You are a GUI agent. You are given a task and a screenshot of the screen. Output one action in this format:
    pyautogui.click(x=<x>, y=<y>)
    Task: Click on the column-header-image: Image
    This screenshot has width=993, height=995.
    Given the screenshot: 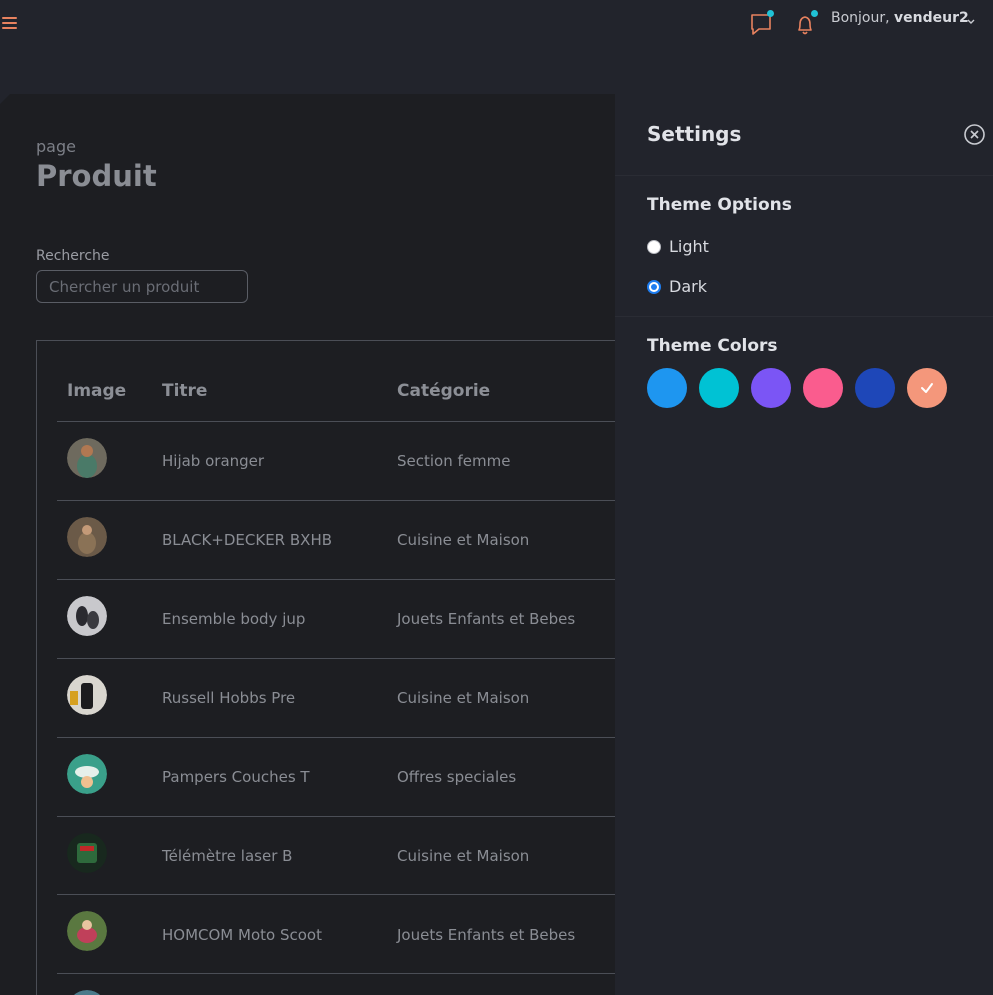 What is the action you would take?
    pyautogui.click(x=96, y=391)
    